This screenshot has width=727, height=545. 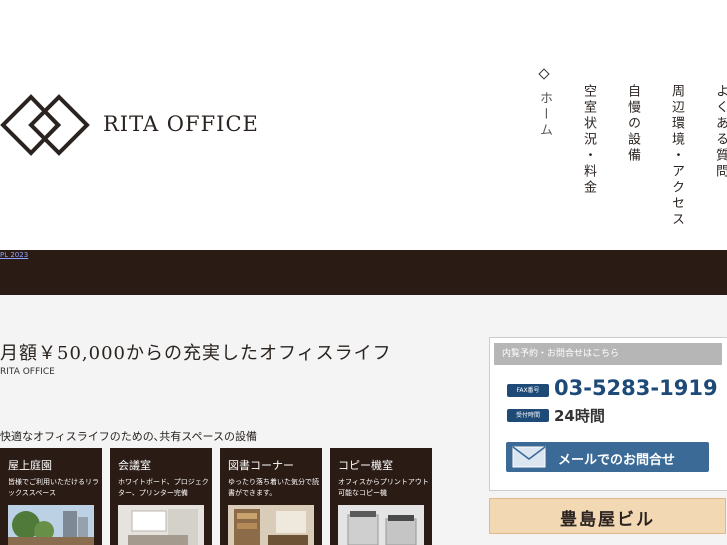 I want to click on nav-home-label: ホーム, so click(x=544, y=115).